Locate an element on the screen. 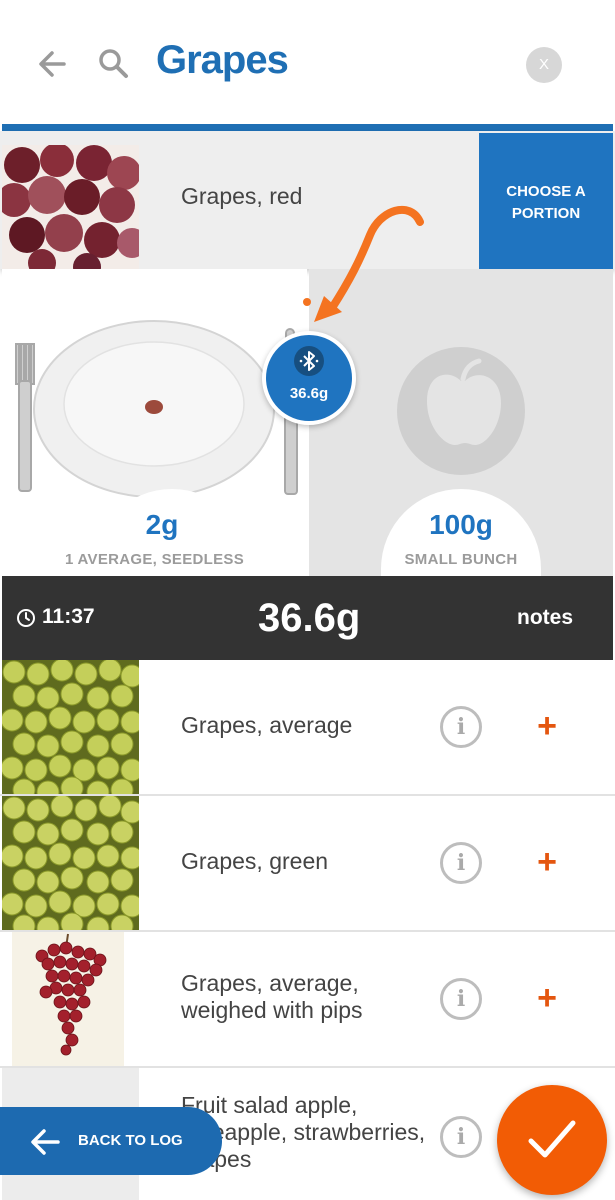  bluetooth-icon is located at coordinates (309, 361).